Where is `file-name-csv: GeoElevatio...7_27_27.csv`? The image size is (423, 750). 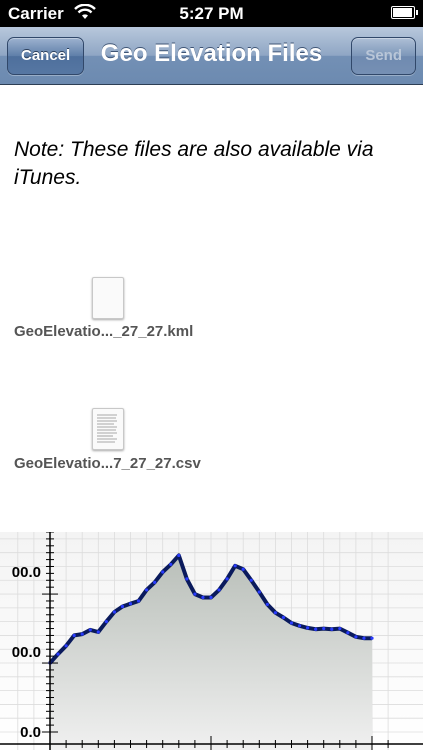
file-name-csv: GeoElevatio...7_27_27.csv is located at coordinates (107, 463).